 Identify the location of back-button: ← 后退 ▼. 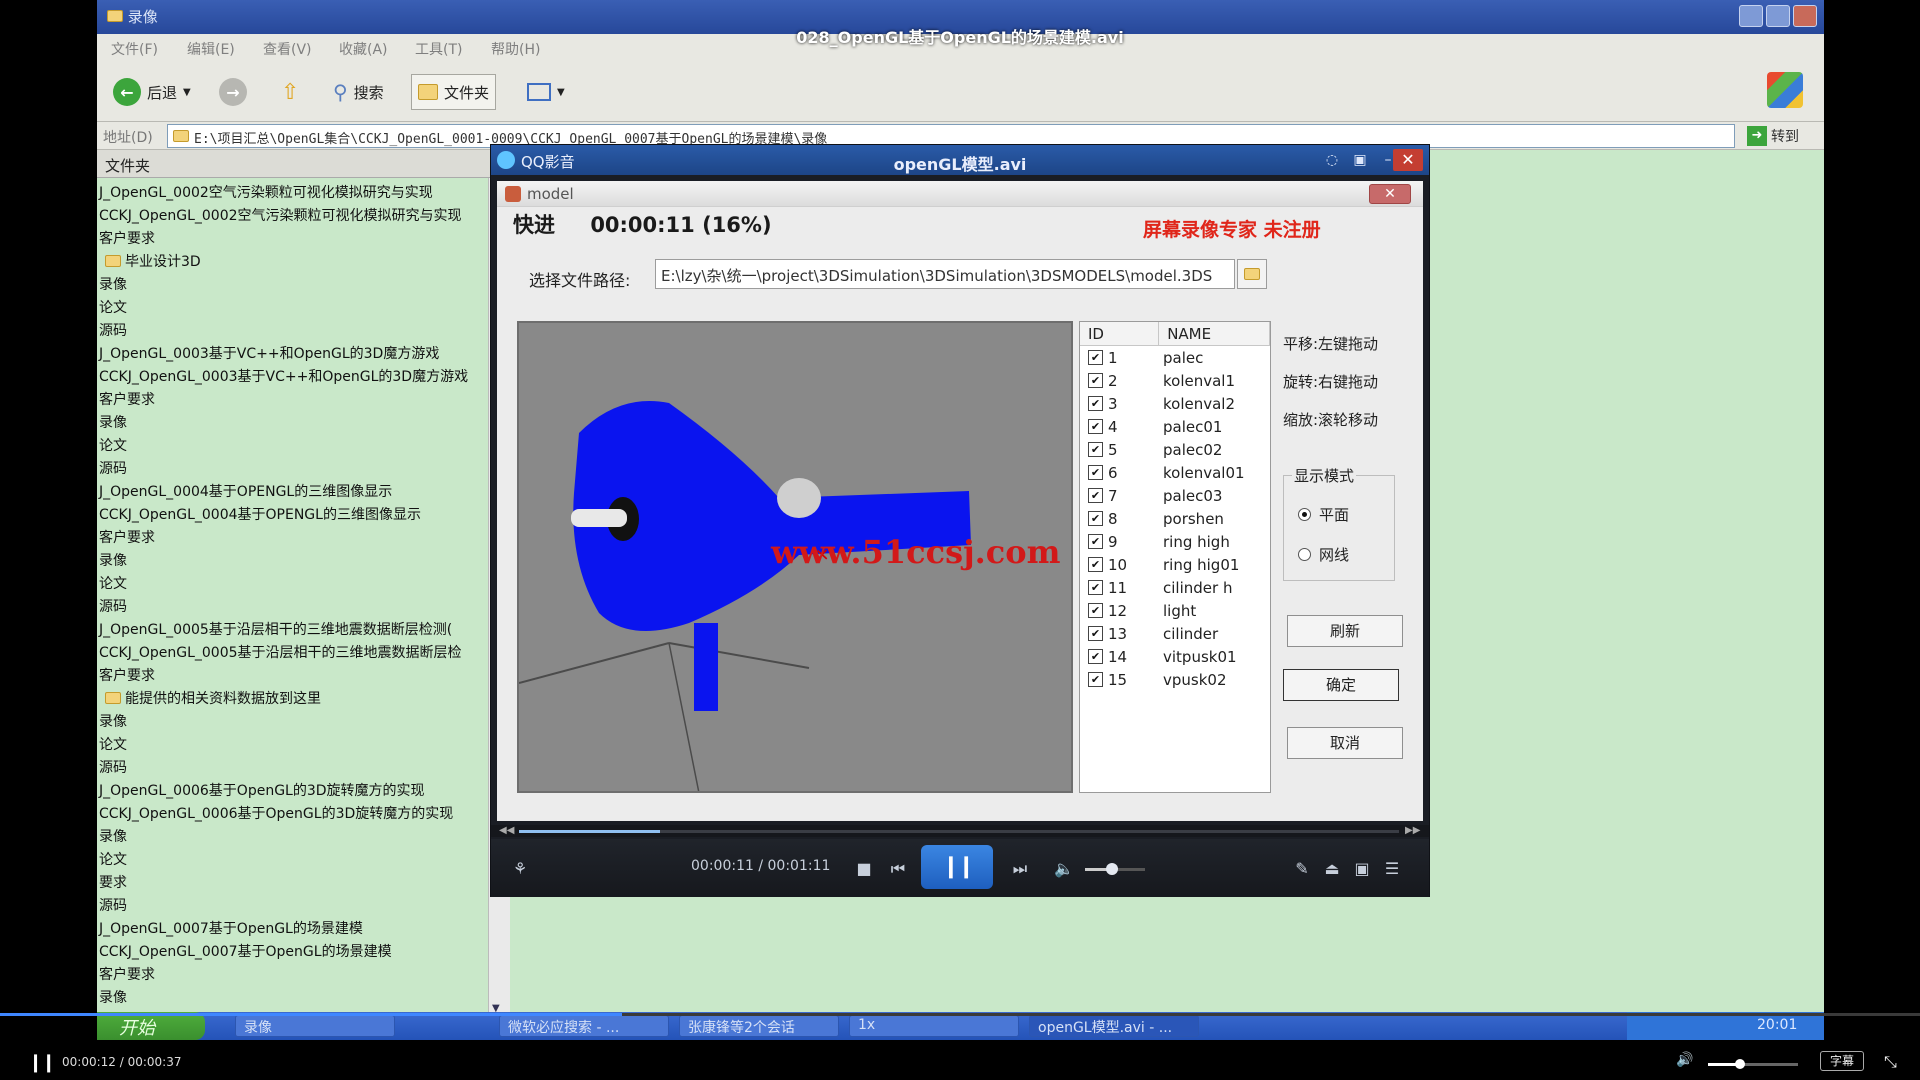
(152, 92).